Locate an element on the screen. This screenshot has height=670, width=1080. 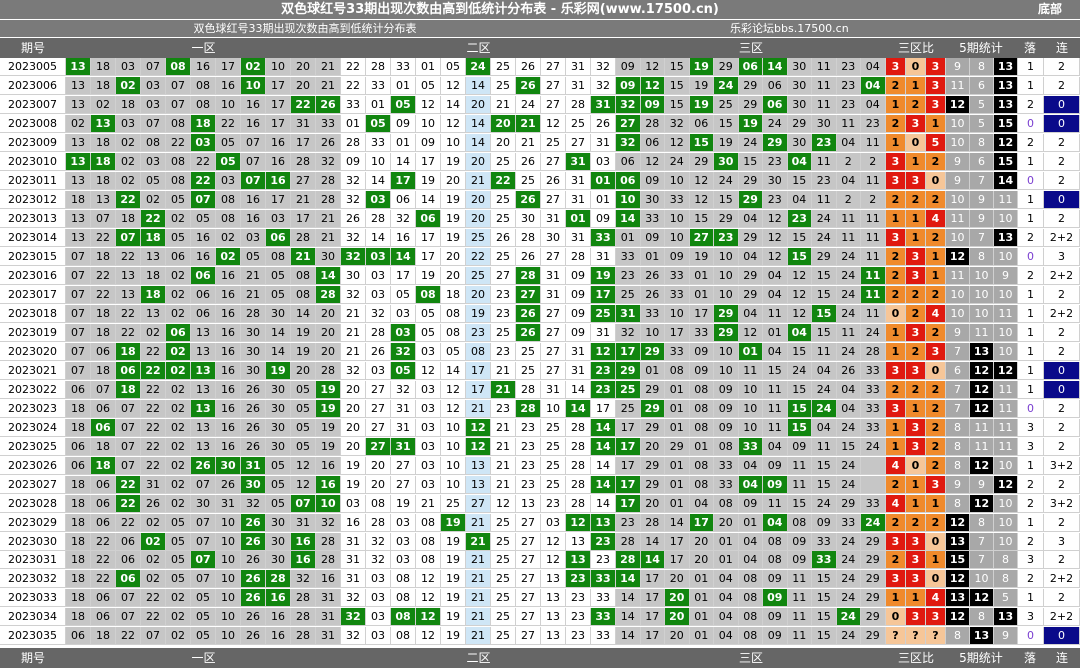
footer-zone3: 三区 is located at coordinates (750, 658).